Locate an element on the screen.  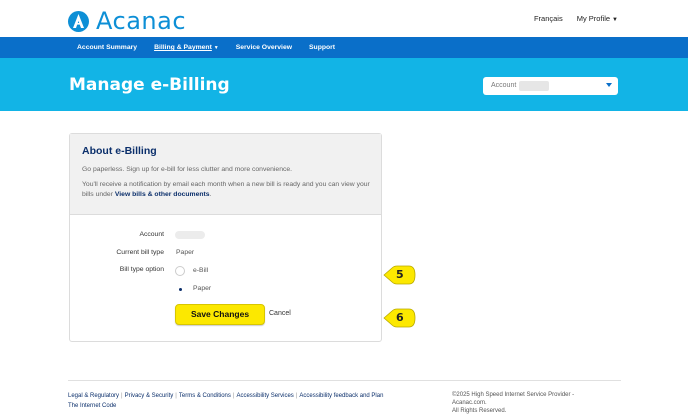
language-link: Français is located at coordinates (548, 18).